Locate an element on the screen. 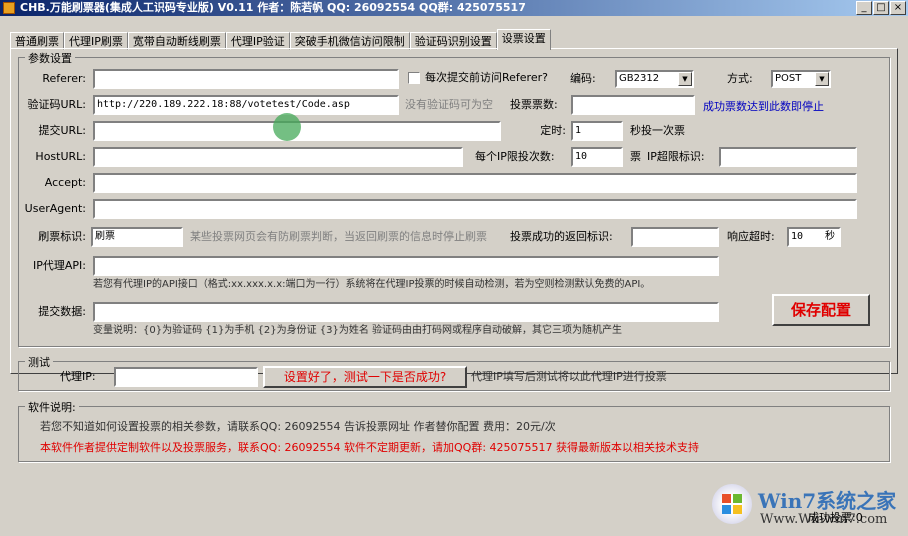  timeout-value: 10 is located at coordinates (797, 236).